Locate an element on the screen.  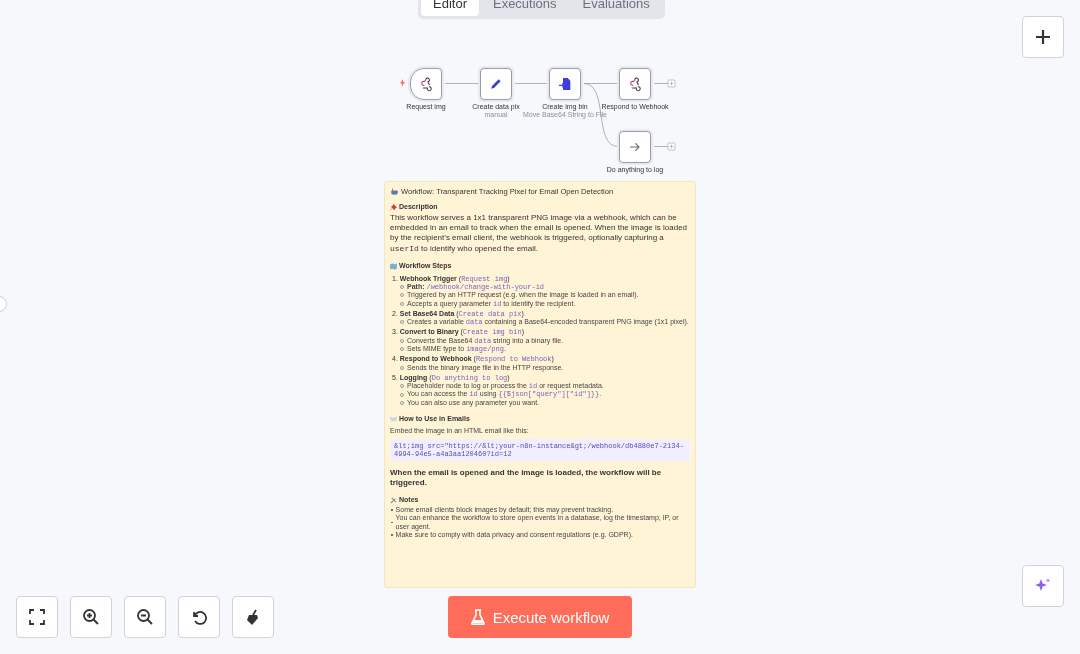
fit-view-icon is located at coordinates (37, 617).